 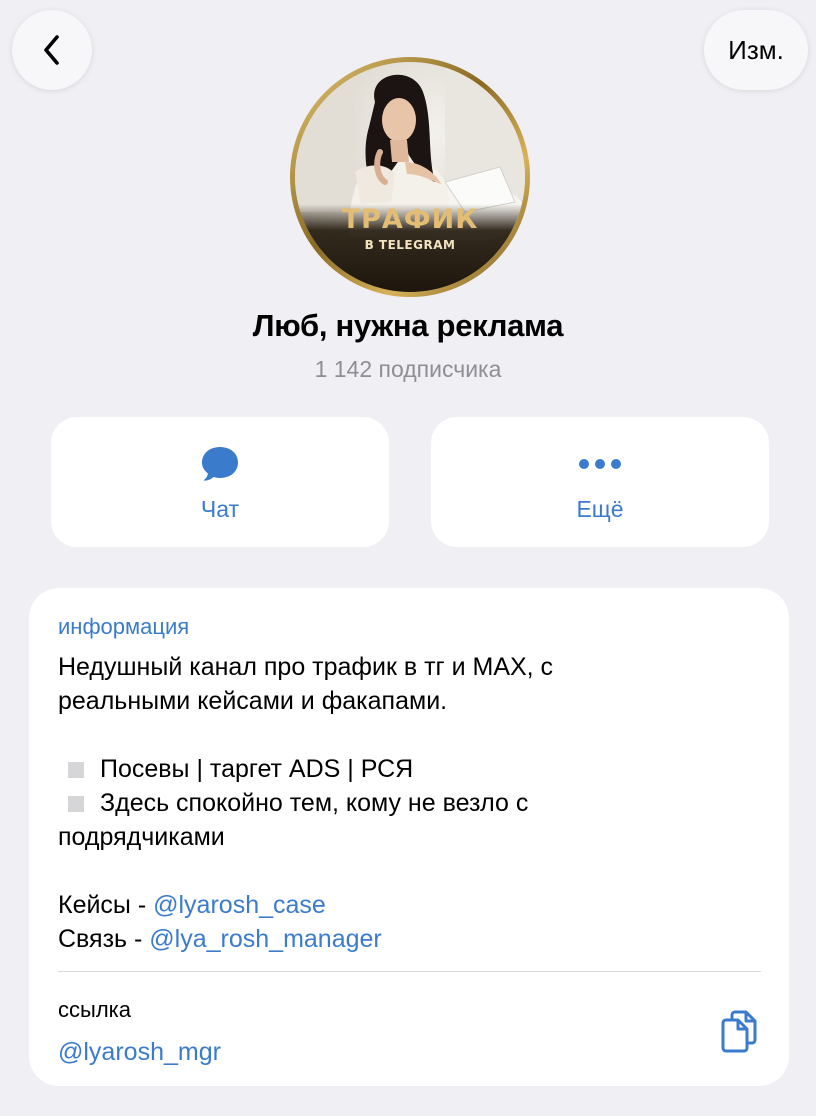 What do you see at coordinates (314, 803) in the screenshot?
I see `bullet-text: Здесь спокойно тем, кому не везло с` at bounding box center [314, 803].